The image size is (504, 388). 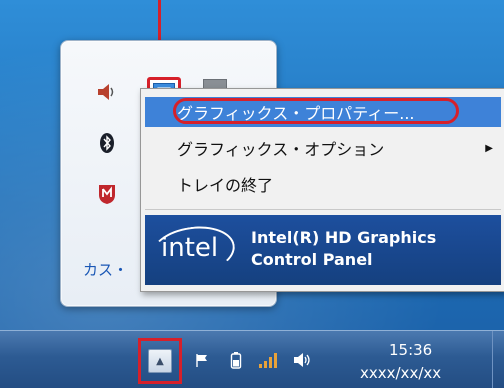 I want to click on chevron-up-icon: ▲, so click(x=160, y=361).